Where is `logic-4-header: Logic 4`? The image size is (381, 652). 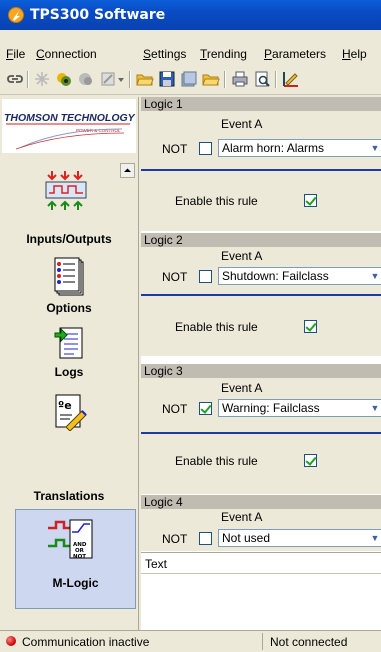 logic-4-header: Logic 4 is located at coordinates (261, 502).